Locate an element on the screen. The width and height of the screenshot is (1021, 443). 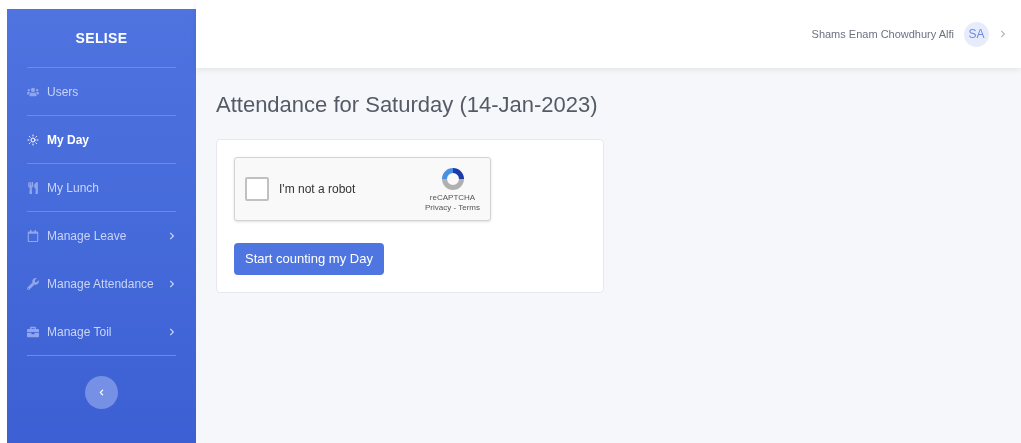
sidebar-item: My Day is located at coordinates (101, 140).